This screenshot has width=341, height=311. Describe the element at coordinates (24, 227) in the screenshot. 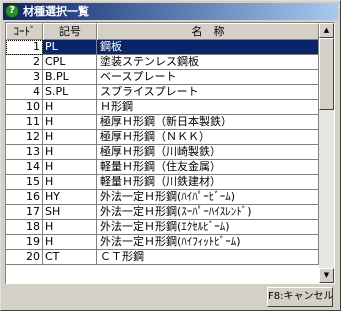

I see `cell-code: 18` at that location.